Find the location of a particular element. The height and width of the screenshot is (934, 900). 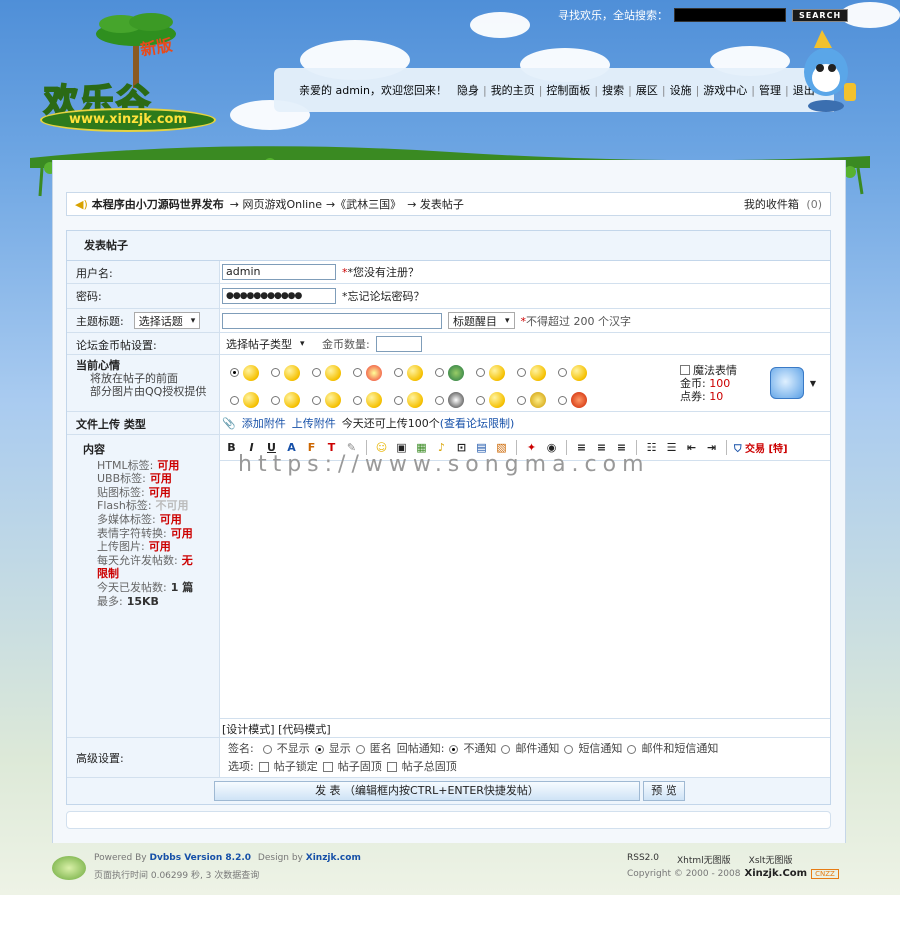

topic-select: 选择话题 is located at coordinates (167, 320).